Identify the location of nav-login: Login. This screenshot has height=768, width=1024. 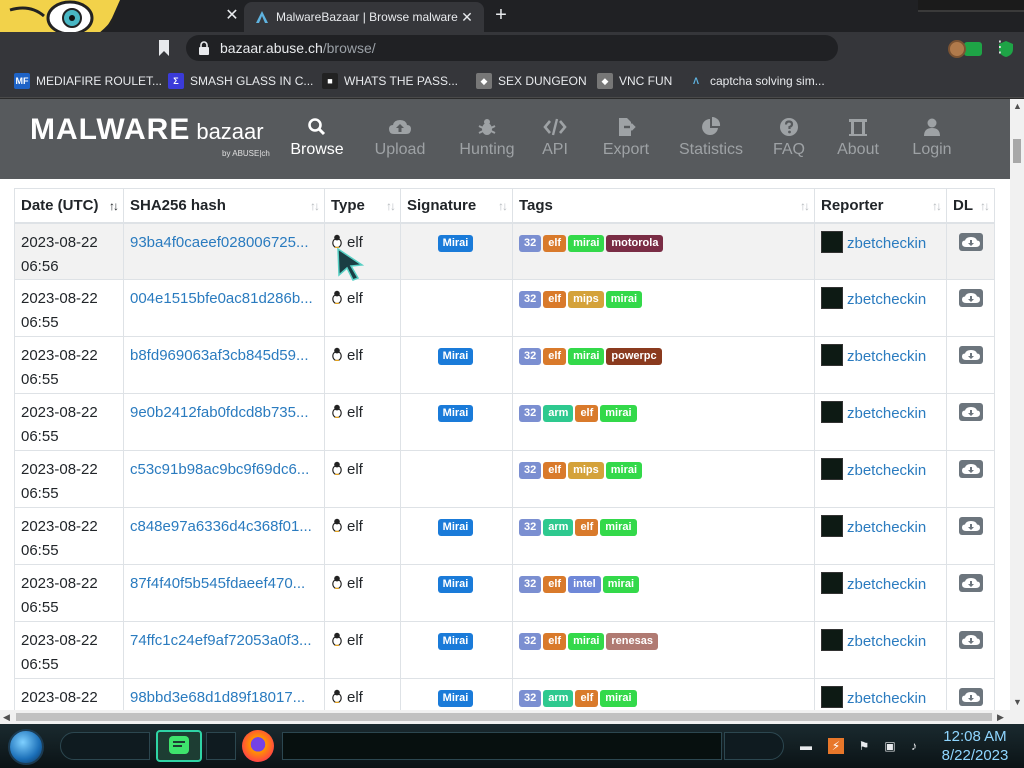
(932, 142).